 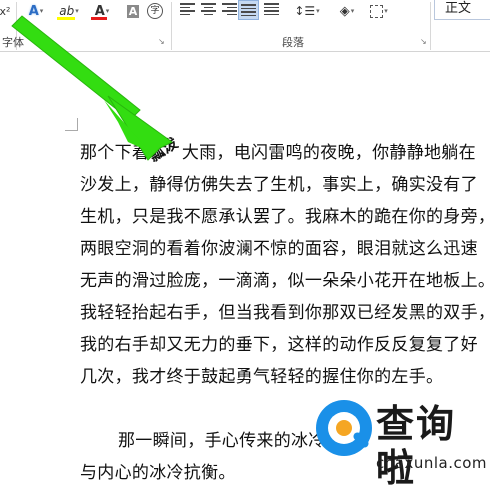 I want to click on arrow-head, so click(x=140, y=128).